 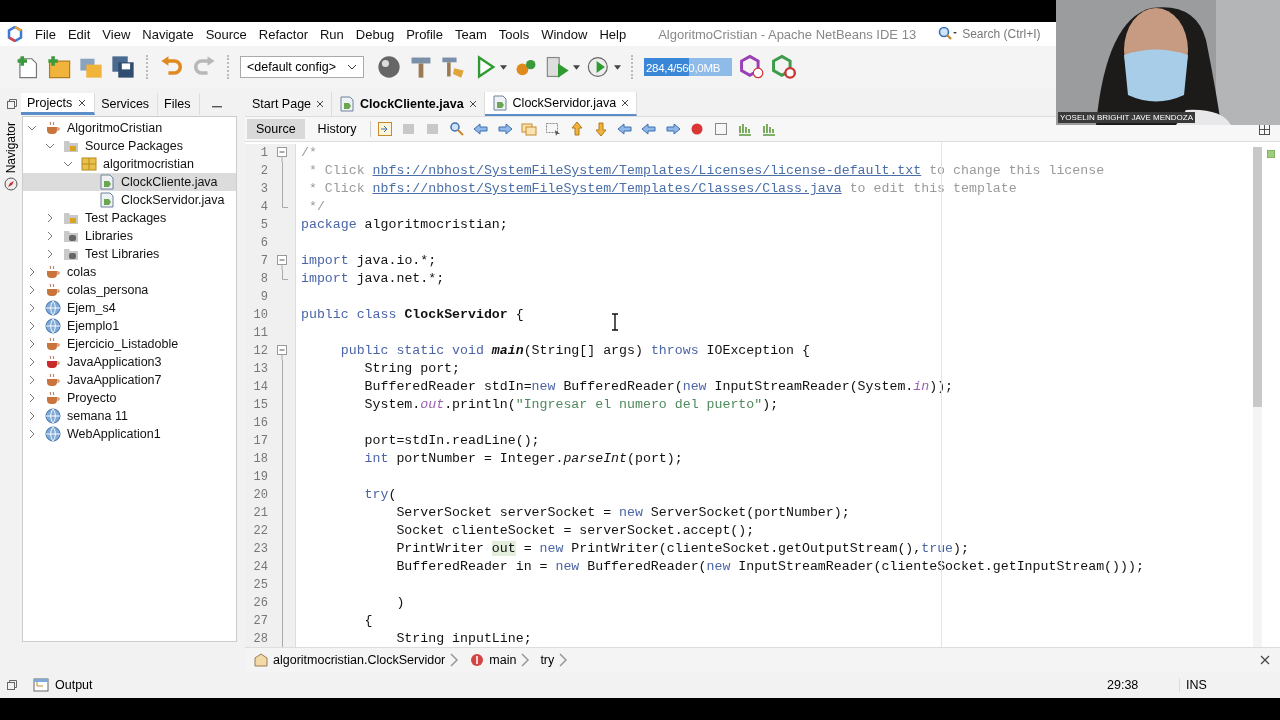 I want to click on panel-tab: Files, so click(x=179, y=104).